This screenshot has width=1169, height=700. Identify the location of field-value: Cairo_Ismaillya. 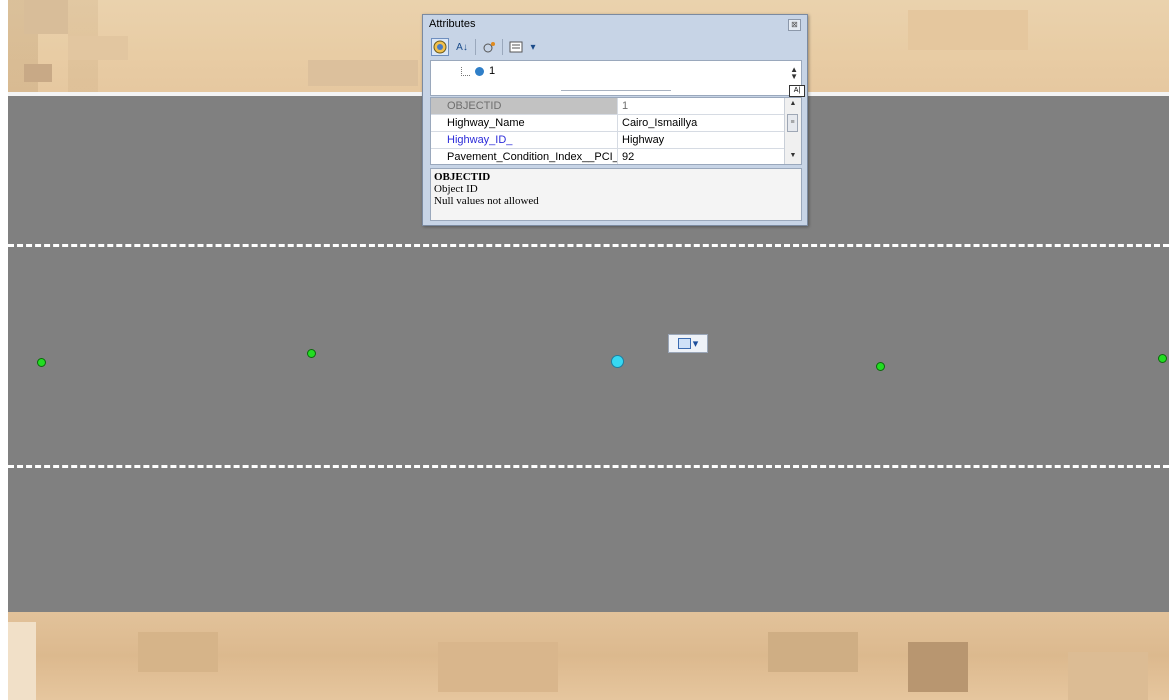
(702, 123).